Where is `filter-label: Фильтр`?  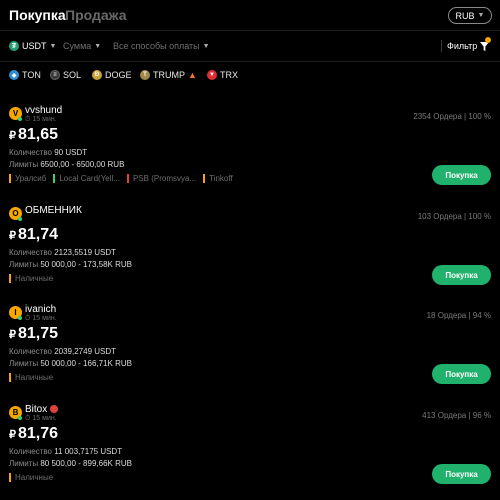
filter-label: Фильтр is located at coordinates (462, 46).